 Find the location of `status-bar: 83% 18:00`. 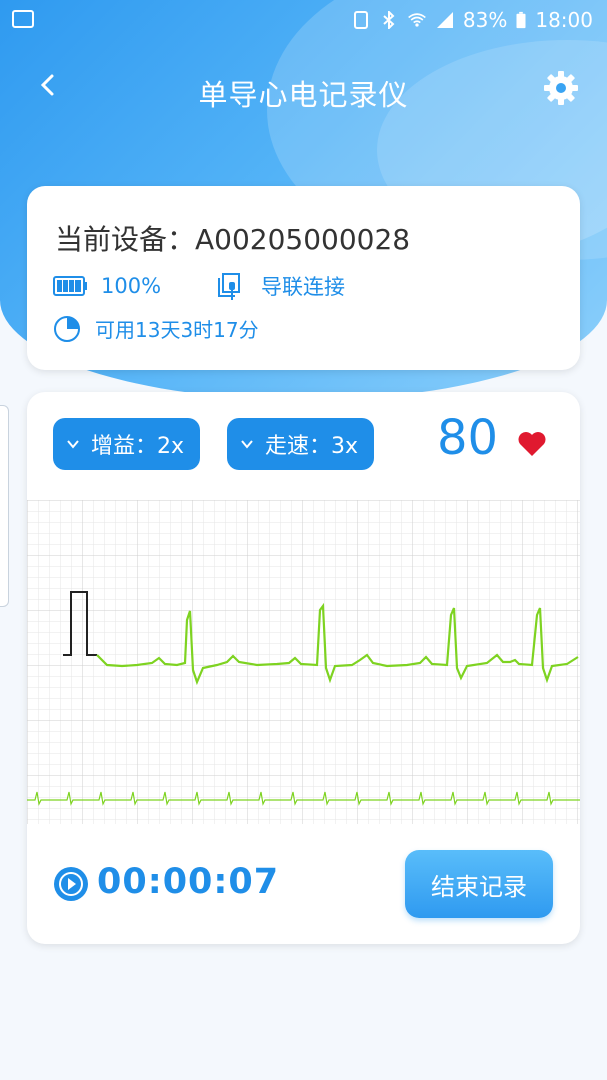

status-bar: 83% 18:00 is located at coordinates (303, 22).